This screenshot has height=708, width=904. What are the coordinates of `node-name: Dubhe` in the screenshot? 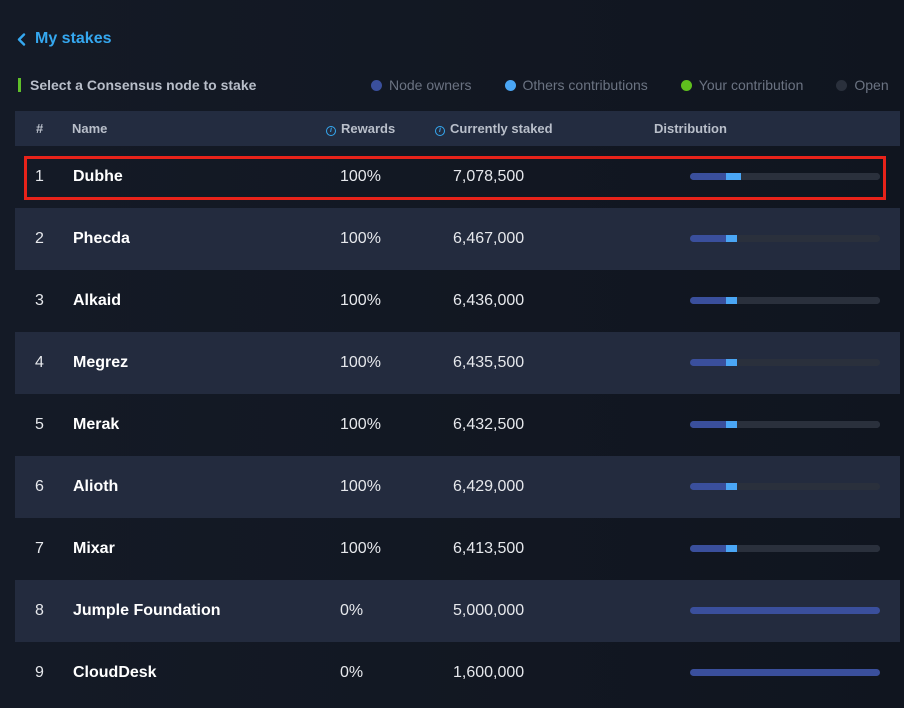 It's located at (98, 176).